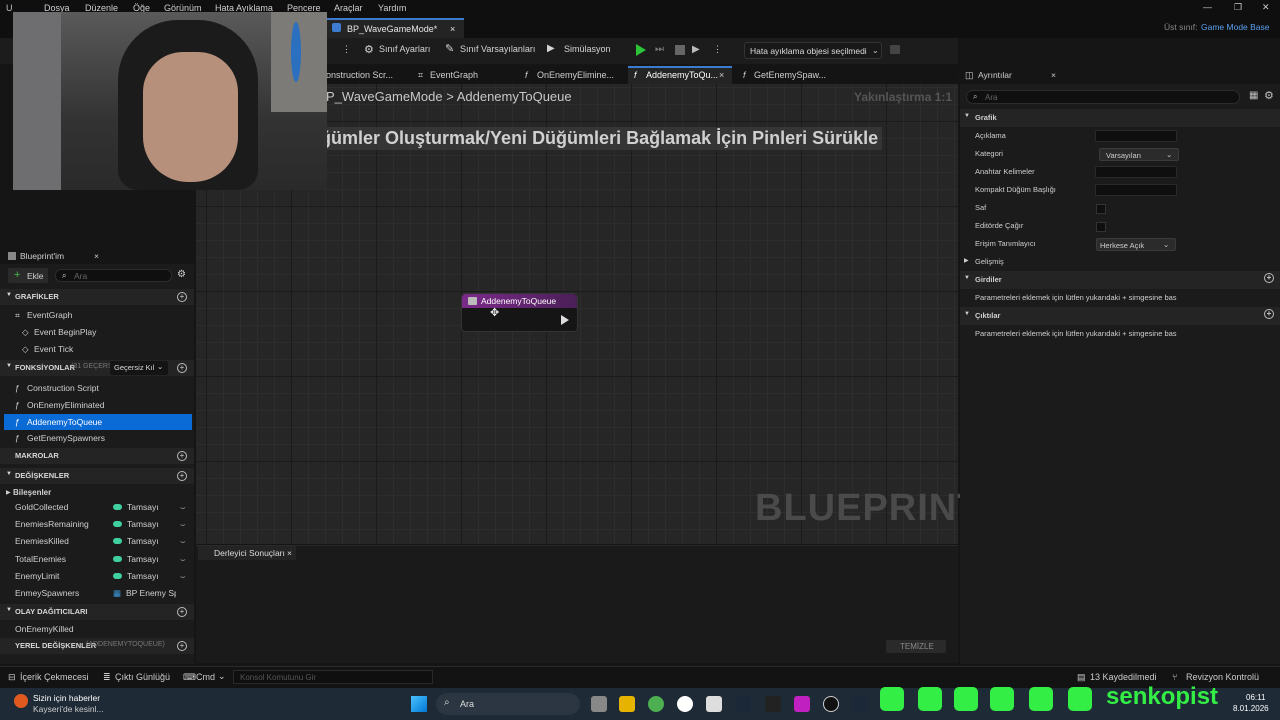  What do you see at coordinates (182, 297) in the screenshot?
I see `add-graph-icon: +` at bounding box center [182, 297].